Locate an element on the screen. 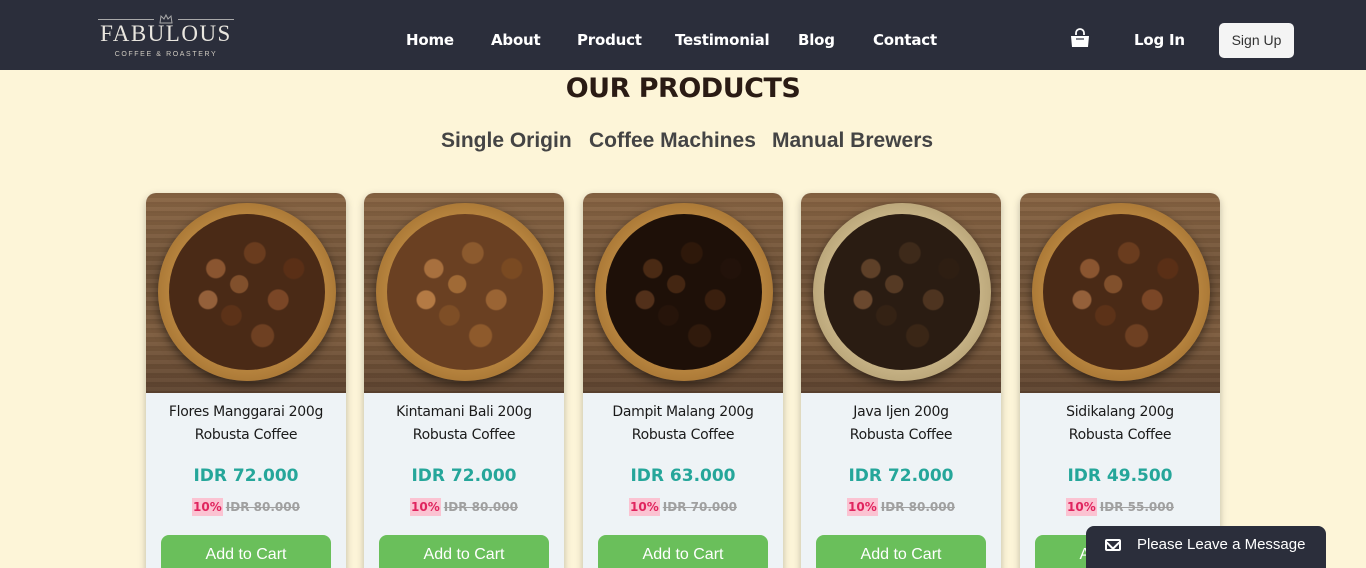  discount-row: 10% IDR 55.000 is located at coordinates (1120, 507).